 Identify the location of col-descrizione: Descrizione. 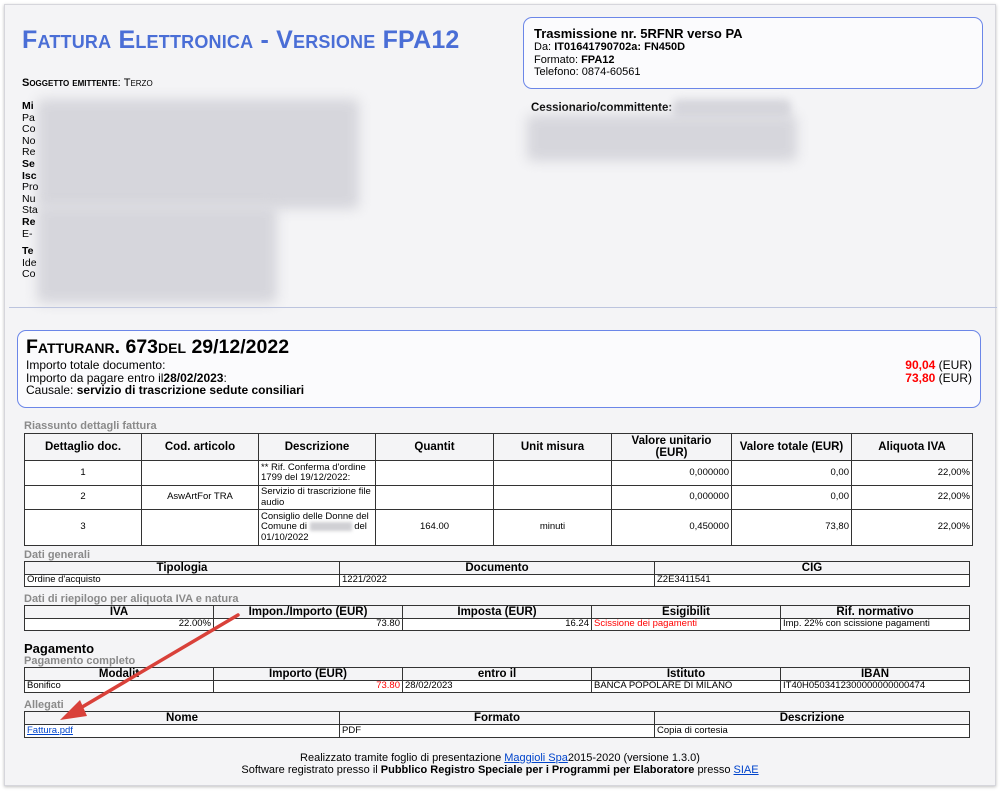
(317, 447).